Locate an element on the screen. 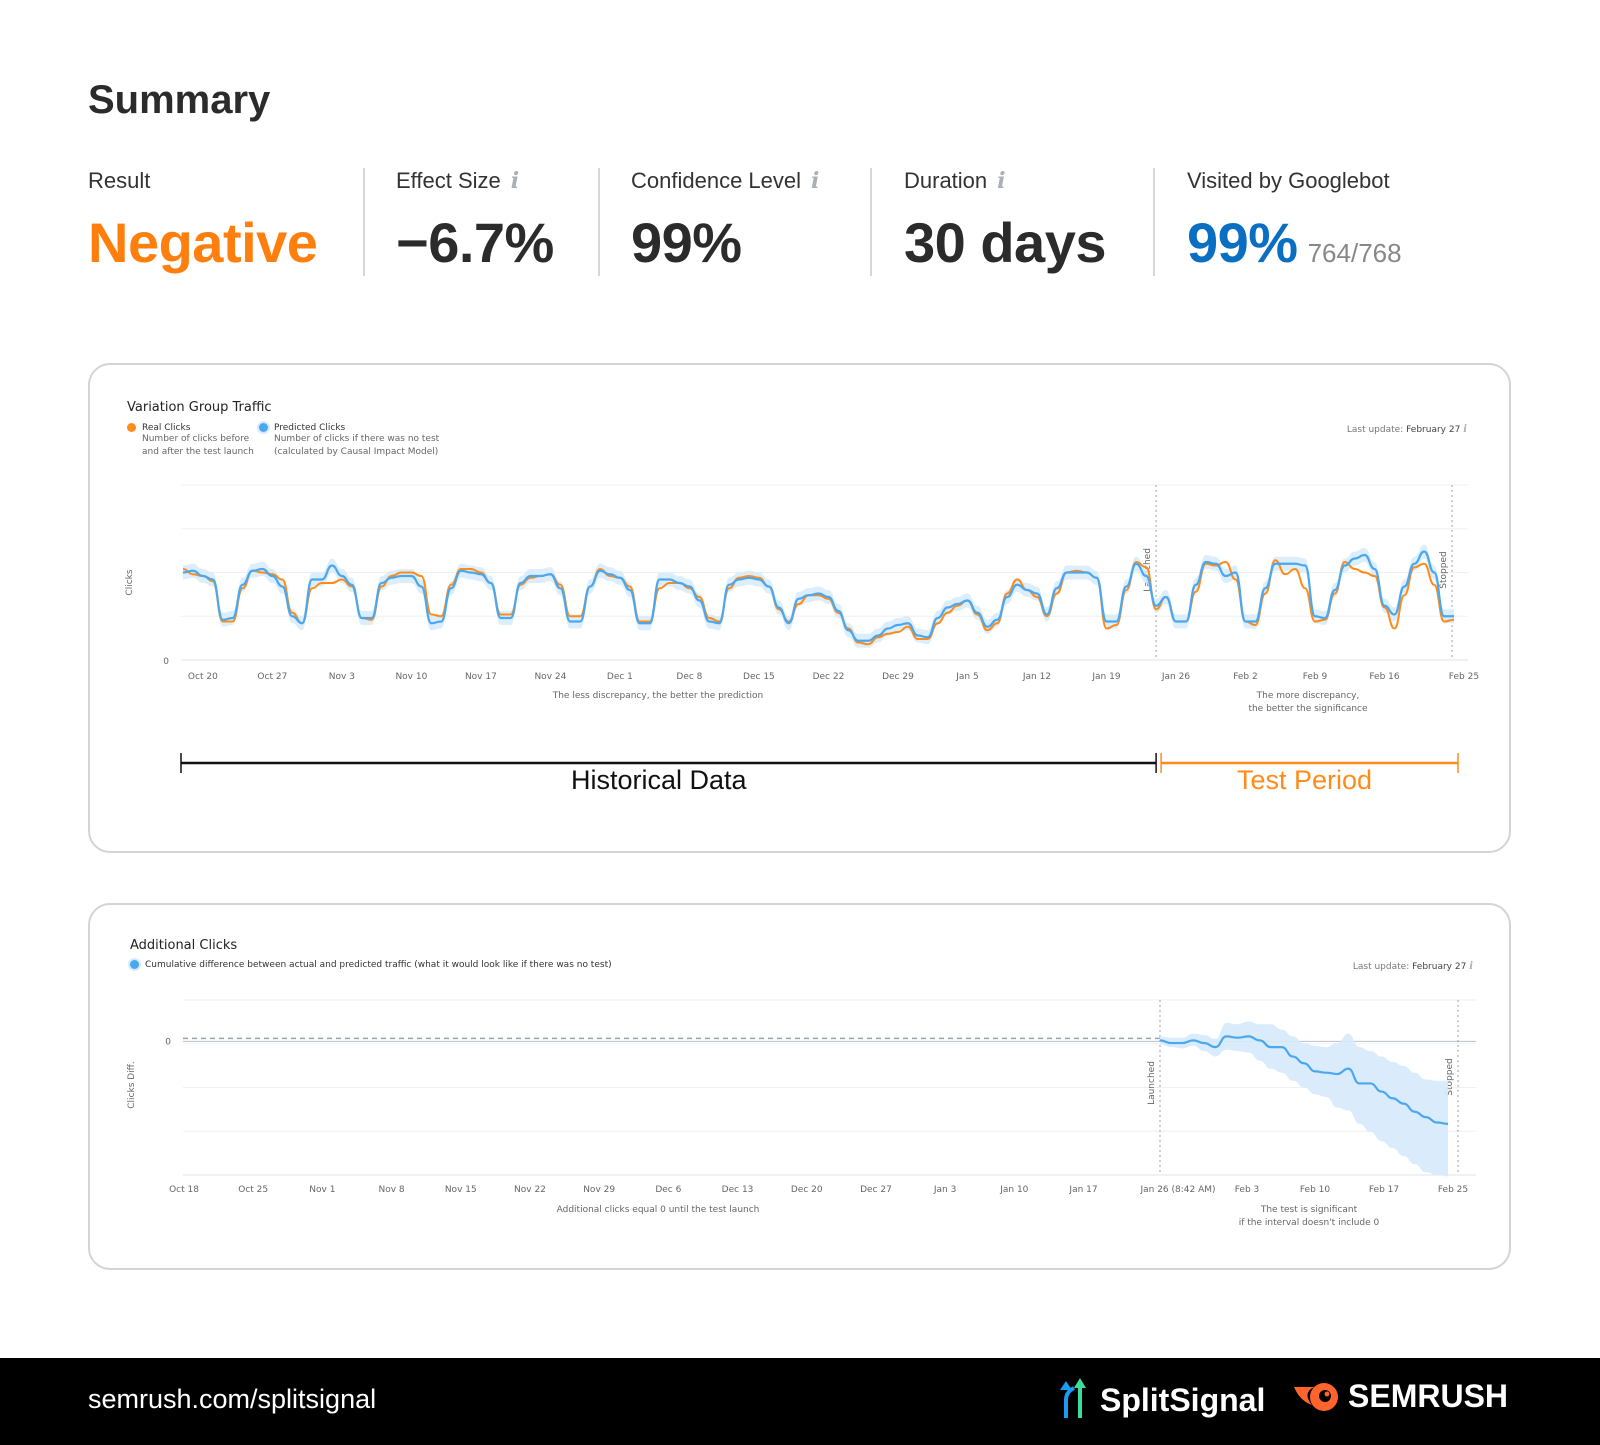  launched-marker-label: Launched is located at coordinates (1152, 1083).